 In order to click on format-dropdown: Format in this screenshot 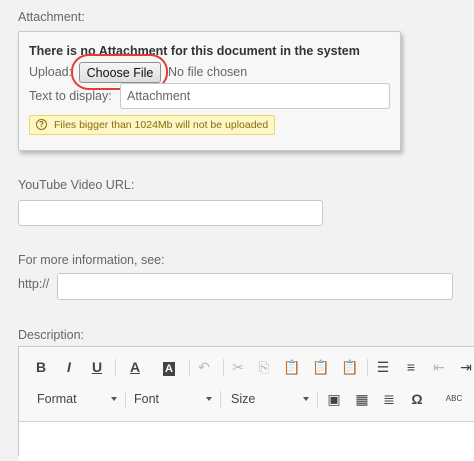, I will do `click(77, 399)`.